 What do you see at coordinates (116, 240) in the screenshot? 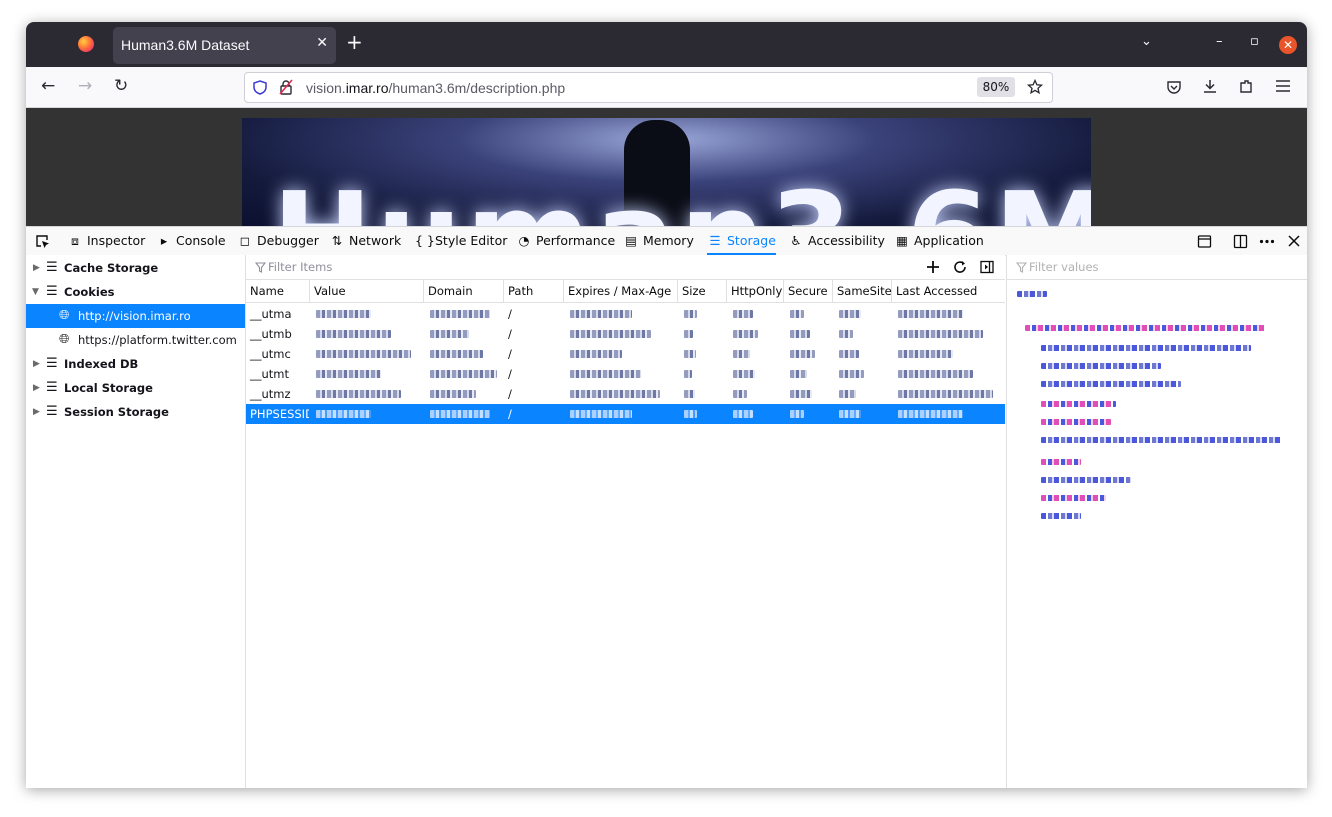
I see `tab-inspector-label: Inspector` at bounding box center [116, 240].